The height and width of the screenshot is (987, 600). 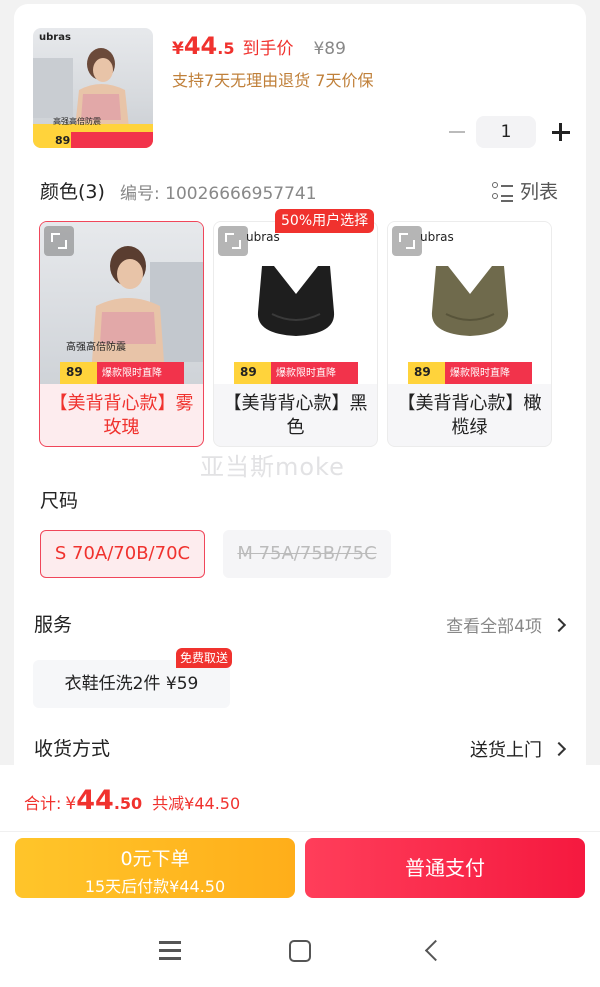 I want to click on color-option-brand: ubras, so click(x=437, y=237).